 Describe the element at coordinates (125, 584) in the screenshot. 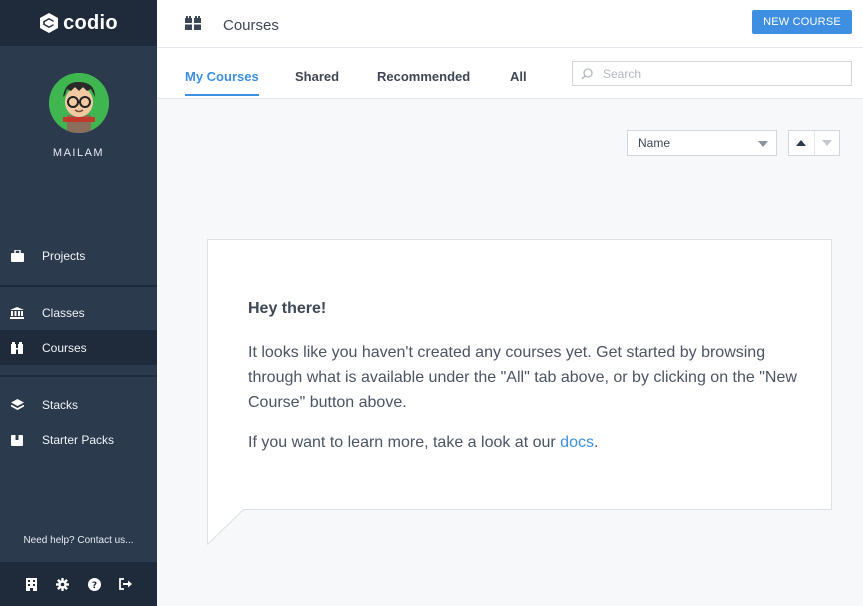

I see `sign-out-icon` at that location.